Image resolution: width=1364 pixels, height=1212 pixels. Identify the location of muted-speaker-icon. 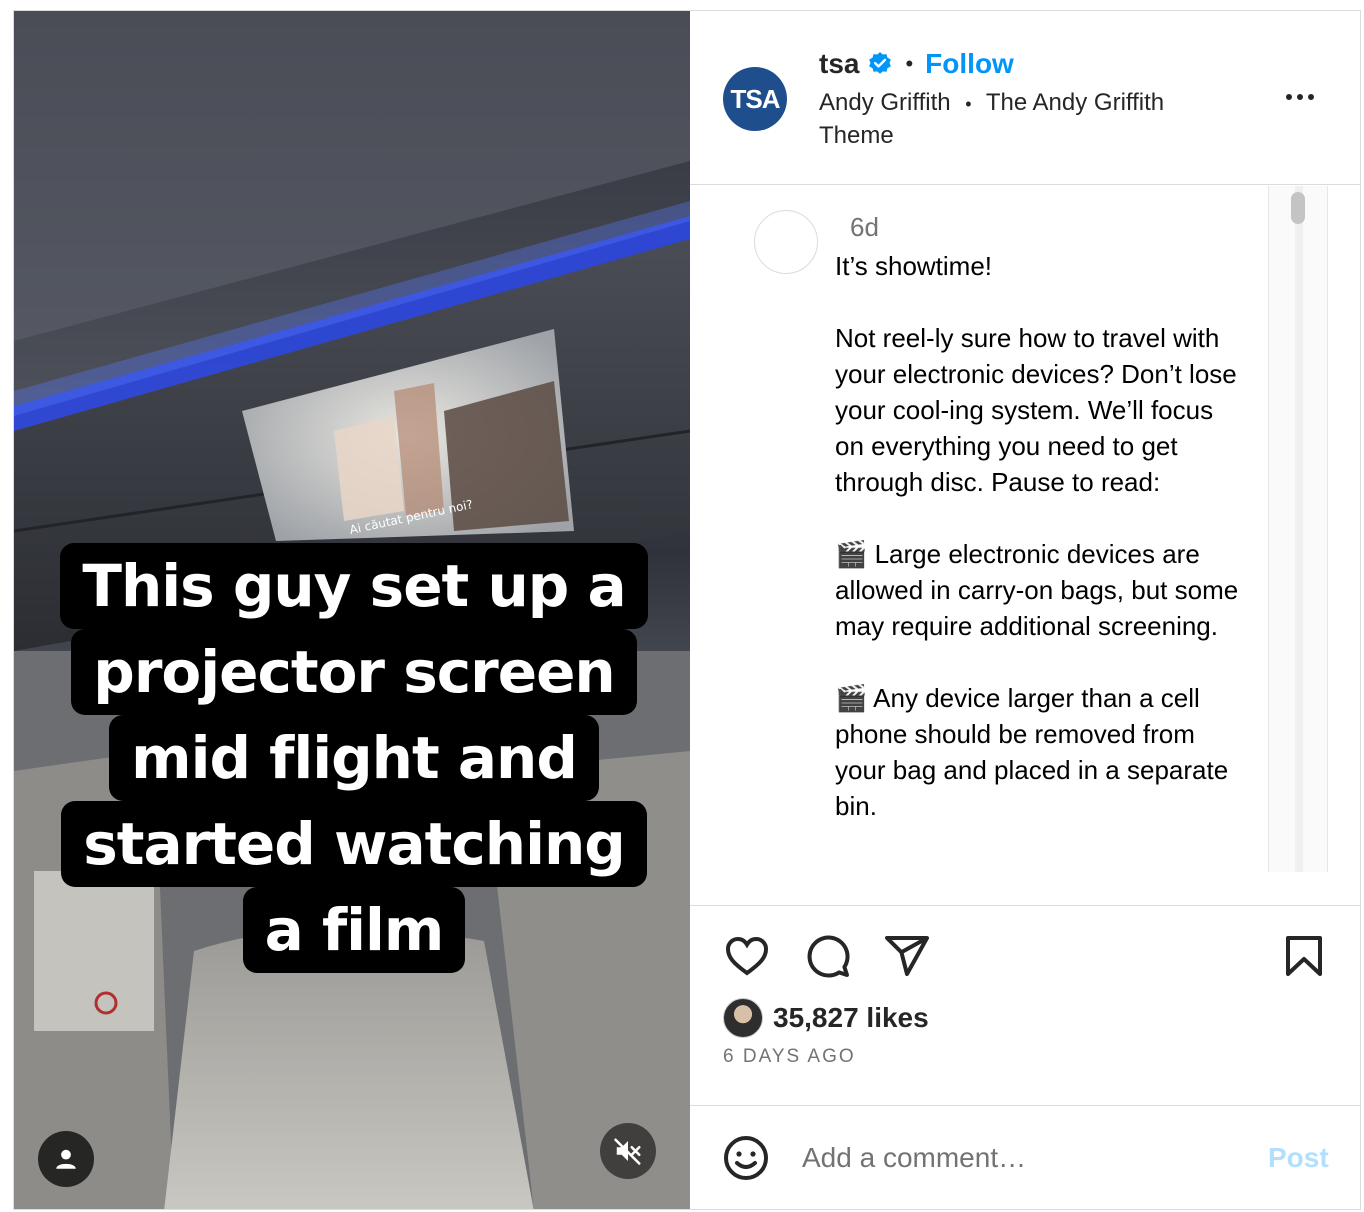
(627, 1151).